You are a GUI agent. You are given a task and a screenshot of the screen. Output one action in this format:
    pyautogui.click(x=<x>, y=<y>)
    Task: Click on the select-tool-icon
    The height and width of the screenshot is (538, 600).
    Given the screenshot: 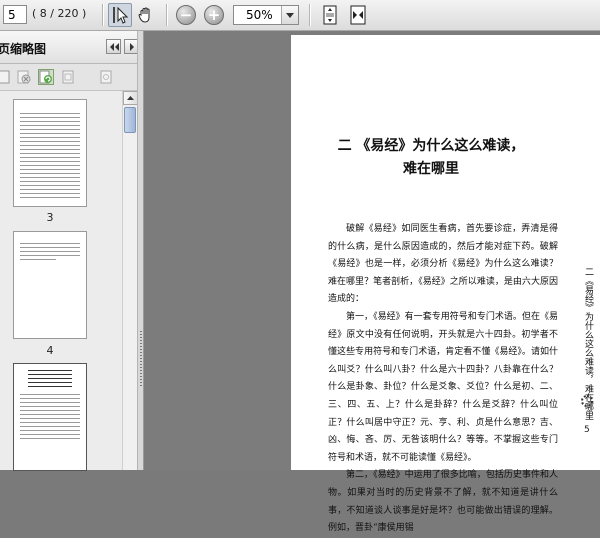 What is the action you would take?
    pyautogui.click(x=120, y=15)
    